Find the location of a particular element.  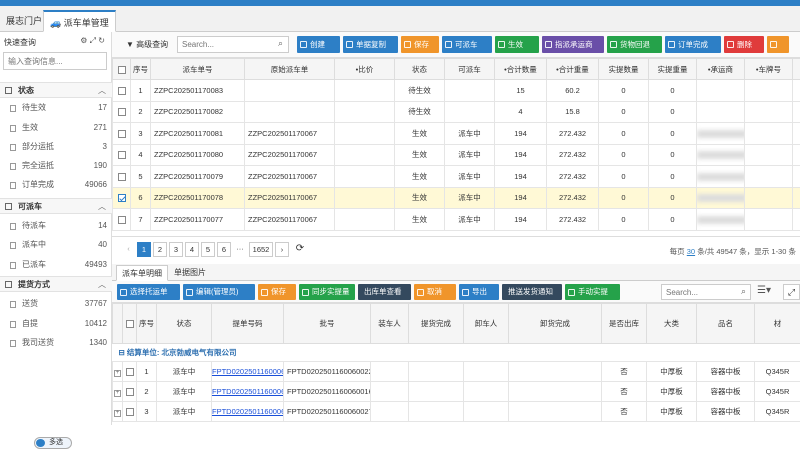

sidebar-item: 送货37767 is located at coordinates (56, 304).